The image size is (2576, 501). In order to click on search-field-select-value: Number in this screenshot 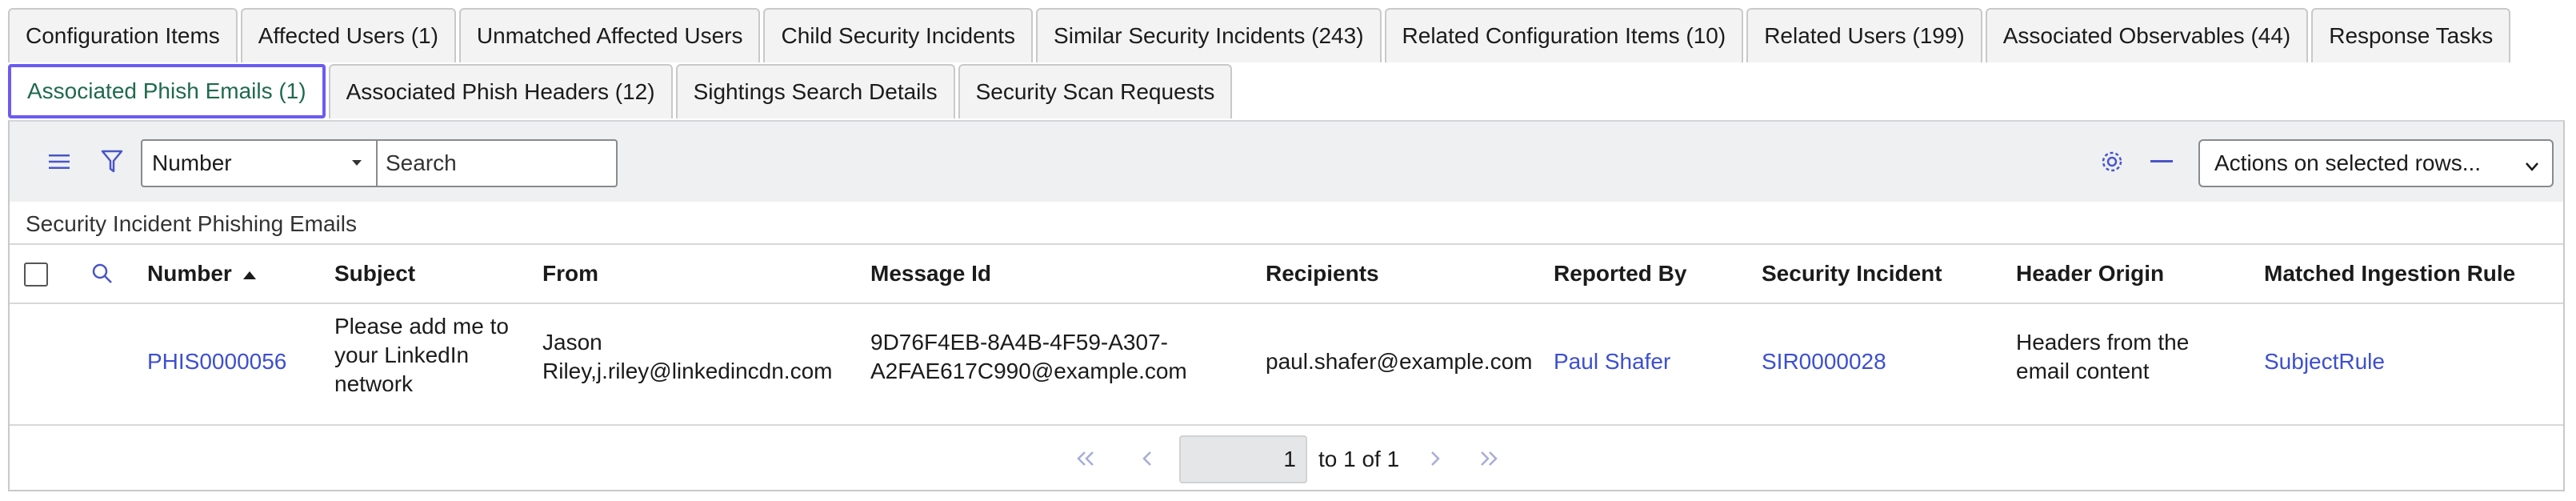, I will do `click(192, 162)`.